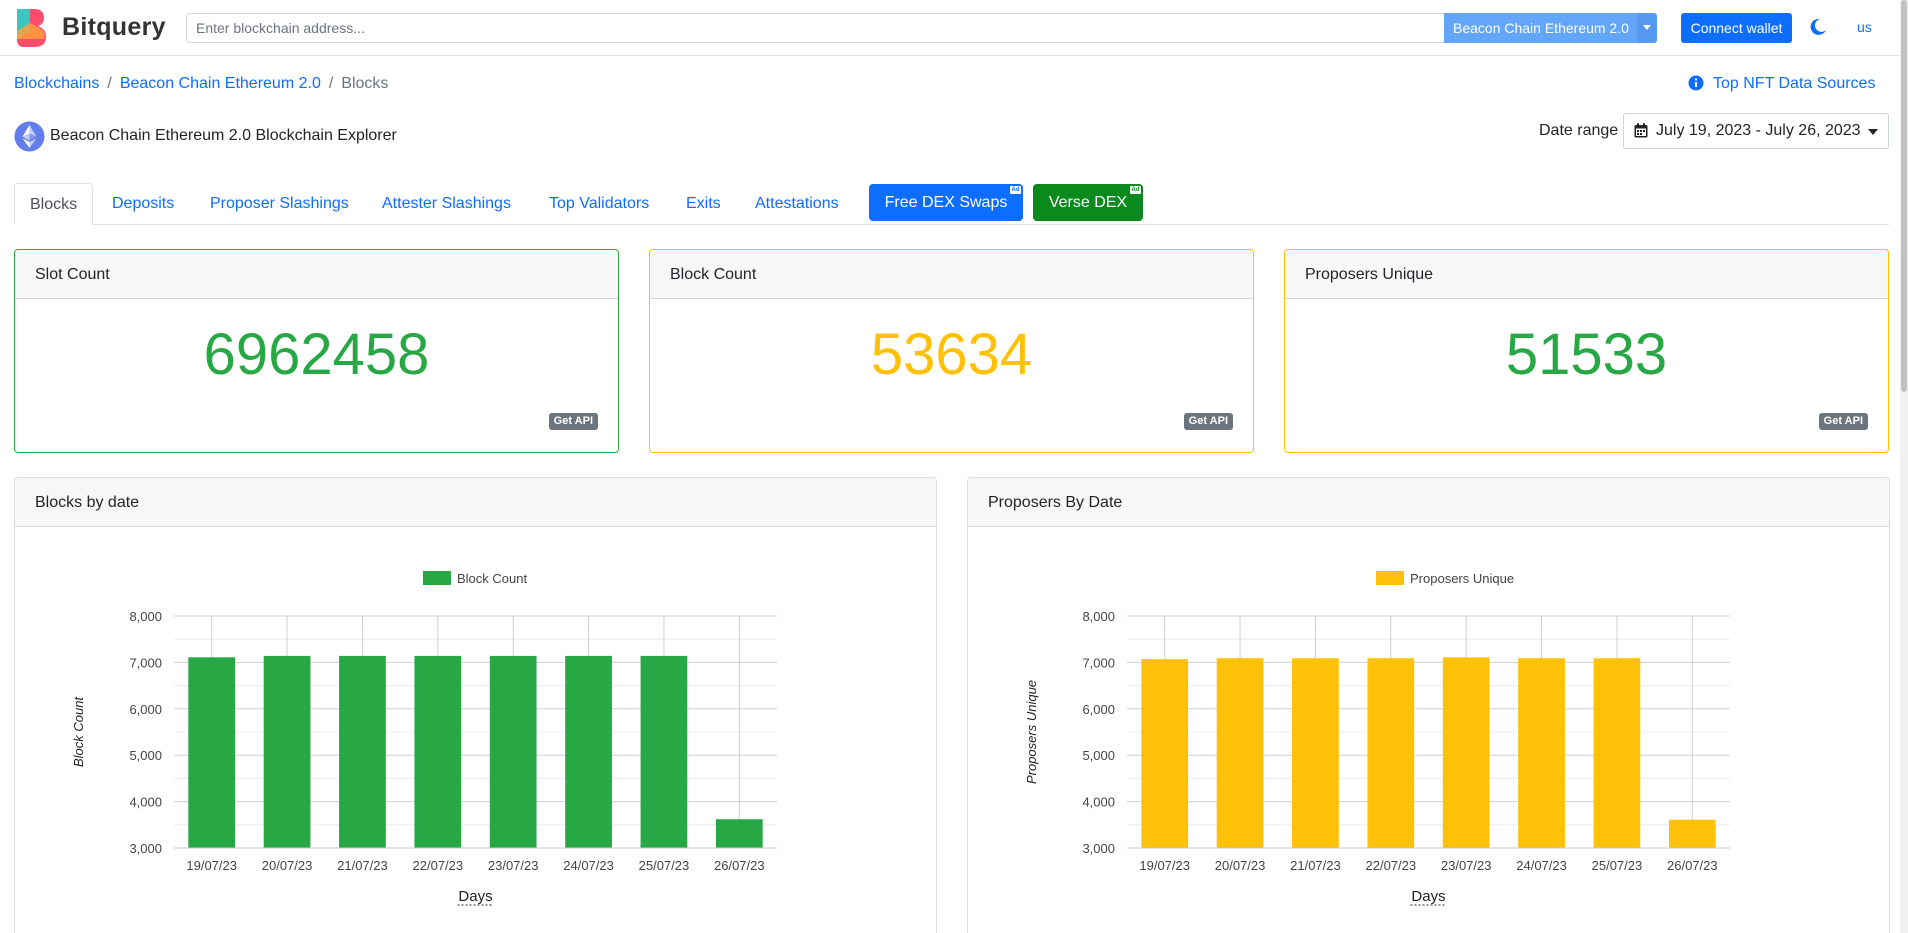 This screenshot has height=933, width=1908. What do you see at coordinates (56, 83) in the screenshot?
I see `breadcrumb-blockchains: Blockchains` at bounding box center [56, 83].